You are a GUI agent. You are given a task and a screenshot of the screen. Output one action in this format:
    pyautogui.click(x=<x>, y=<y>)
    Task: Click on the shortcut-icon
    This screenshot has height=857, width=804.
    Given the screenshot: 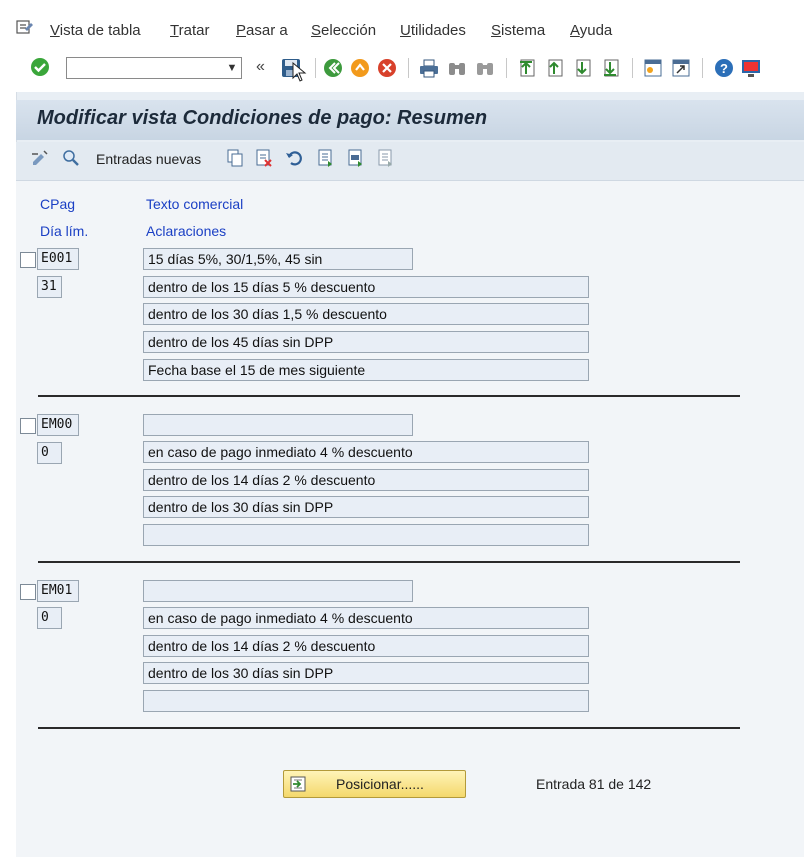 What is the action you would take?
    pyautogui.click(x=681, y=68)
    